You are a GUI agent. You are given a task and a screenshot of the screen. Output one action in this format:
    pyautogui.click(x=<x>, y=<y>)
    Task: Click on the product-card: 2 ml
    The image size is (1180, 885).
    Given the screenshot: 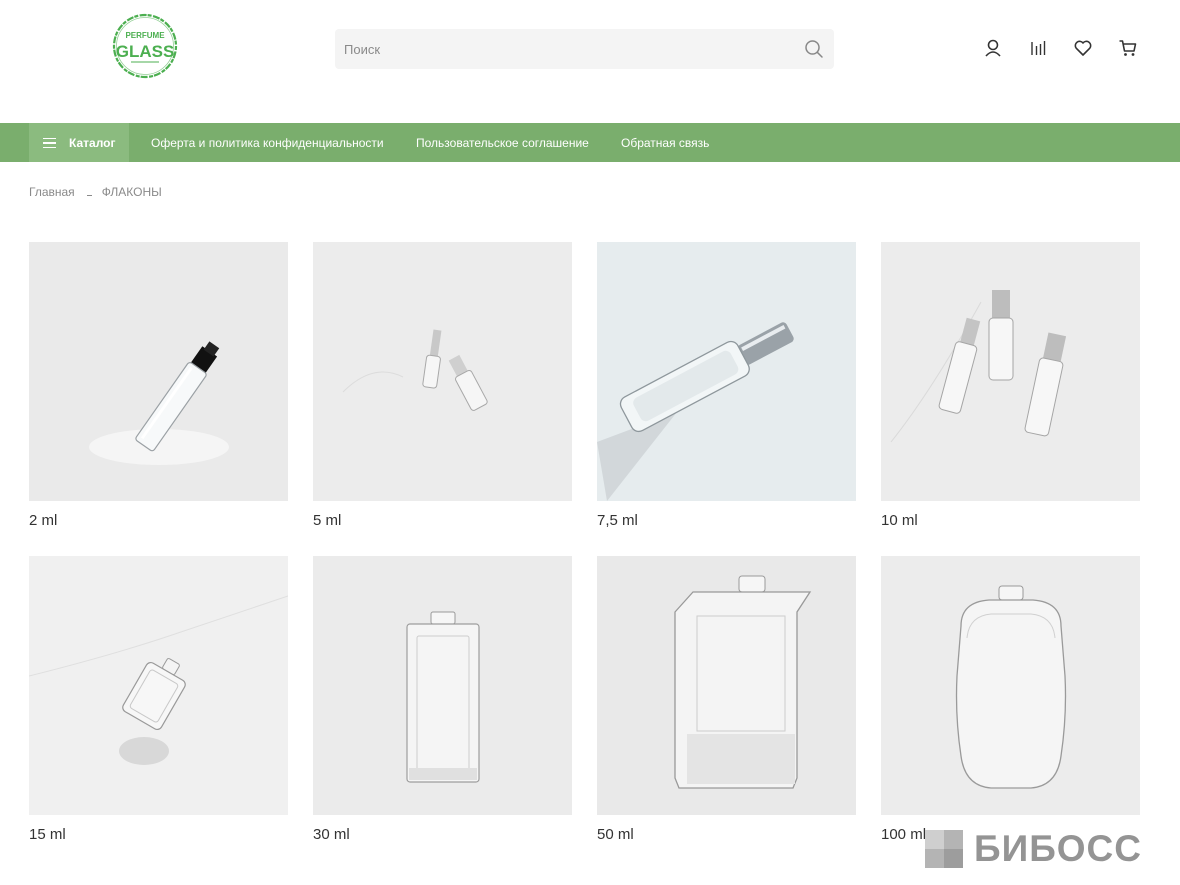 What is the action you would take?
    pyautogui.click(x=158, y=385)
    